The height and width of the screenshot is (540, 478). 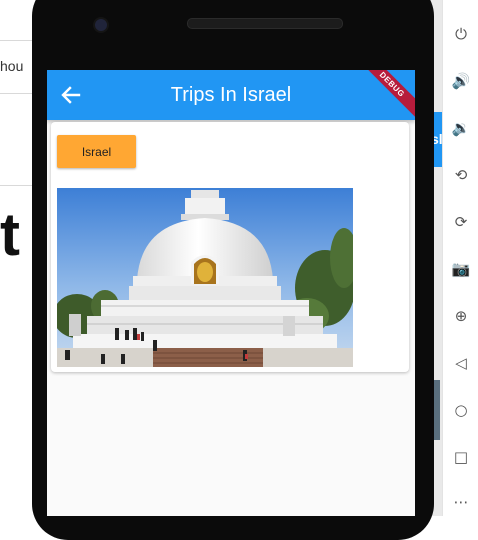 What do you see at coordinates (265, 23) in the screenshot?
I see `earpiece-speaker` at bounding box center [265, 23].